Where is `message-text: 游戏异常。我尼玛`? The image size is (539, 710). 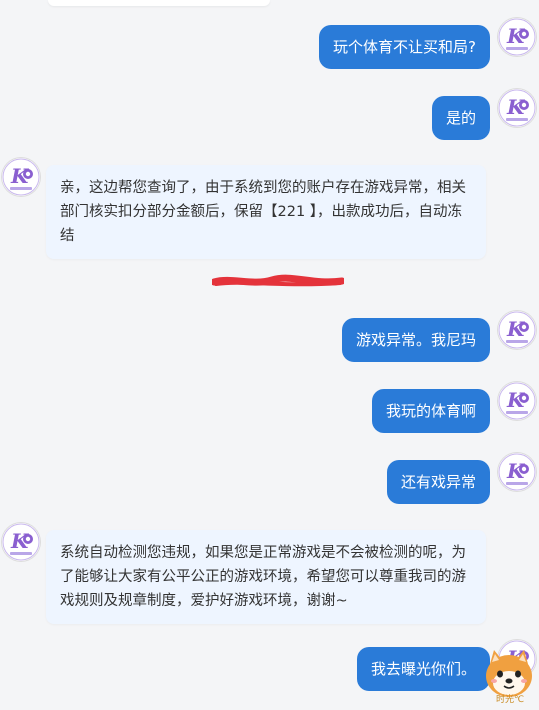
message-text: 游戏异常。我尼玛 is located at coordinates (415, 340).